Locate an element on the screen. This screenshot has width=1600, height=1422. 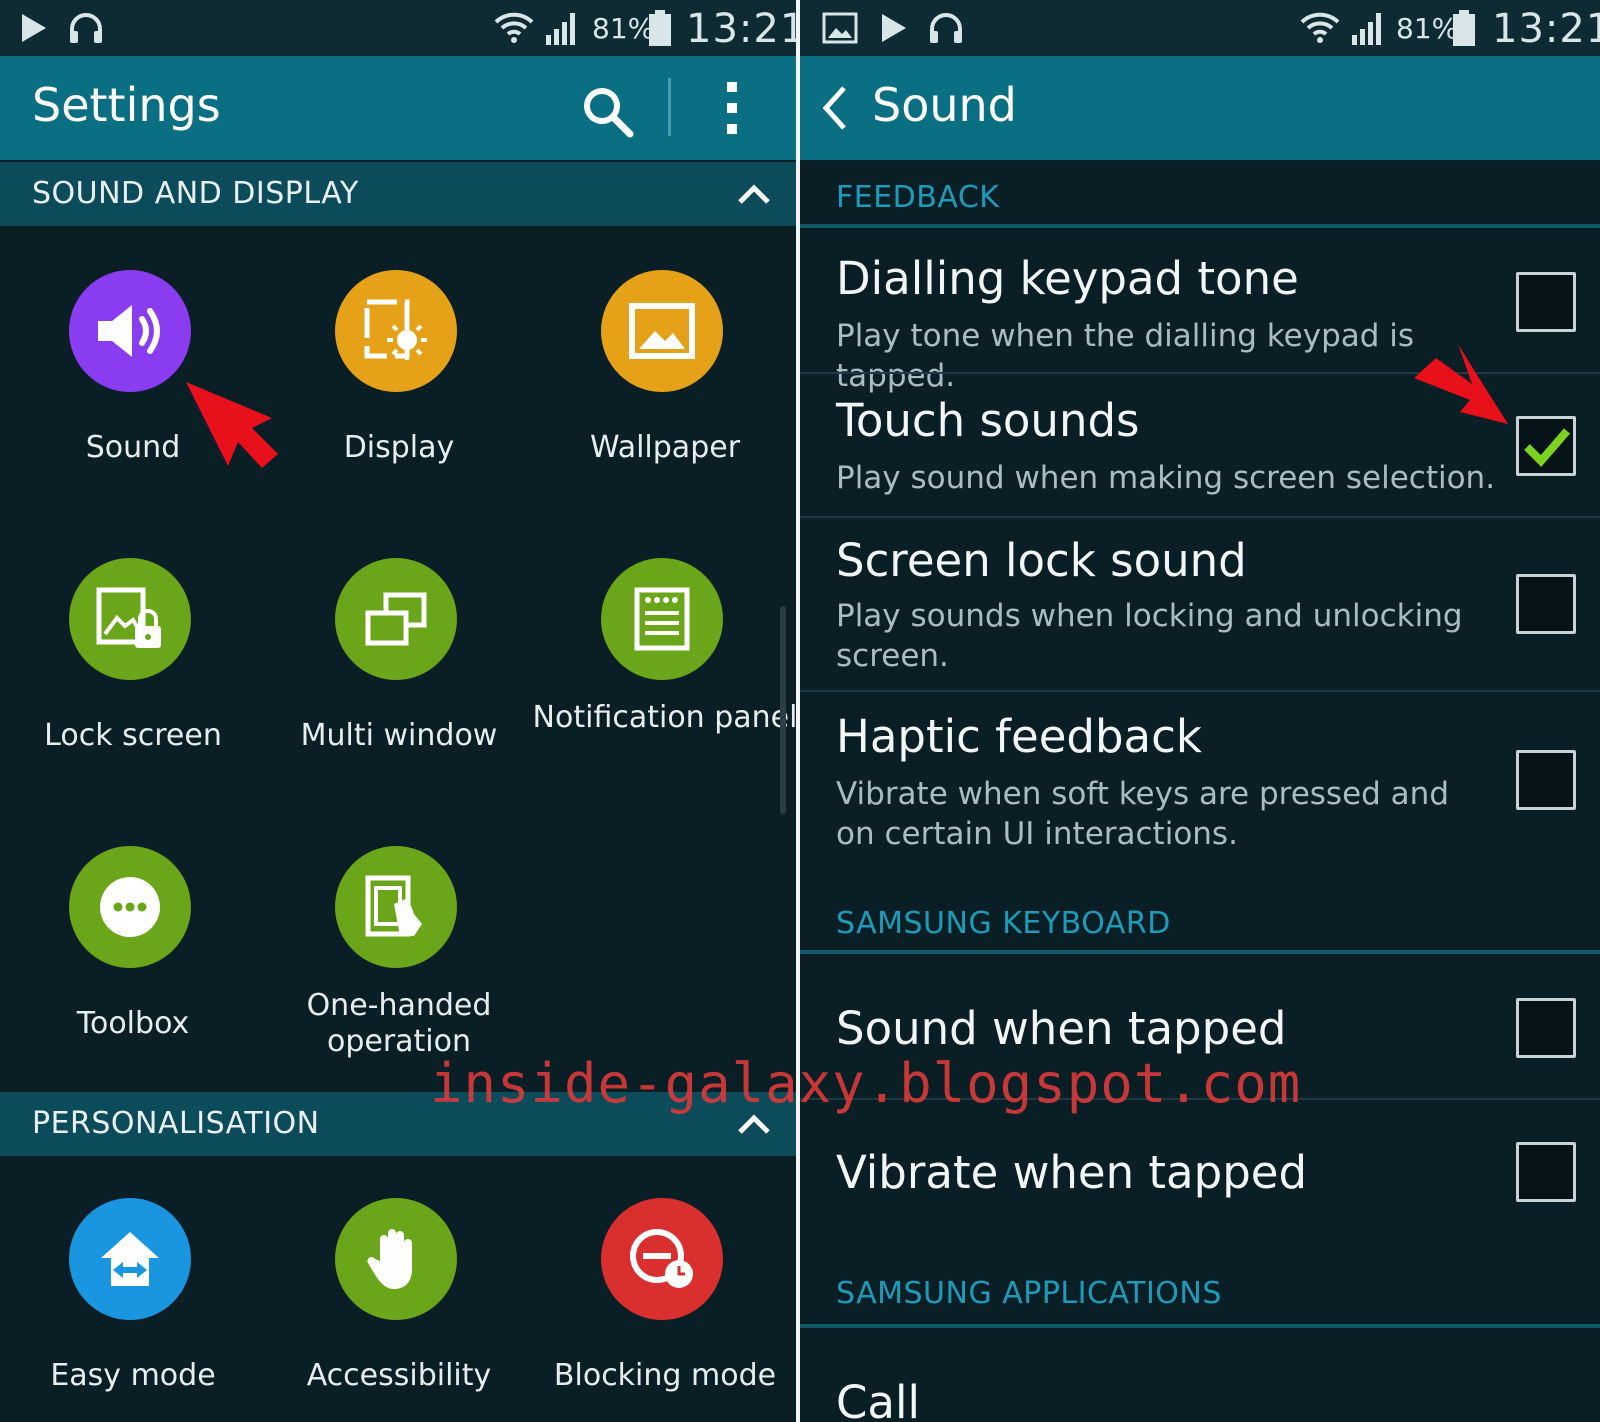
section-title: SAMSUNG KEYBOARD is located at coordinates (1003, 923).